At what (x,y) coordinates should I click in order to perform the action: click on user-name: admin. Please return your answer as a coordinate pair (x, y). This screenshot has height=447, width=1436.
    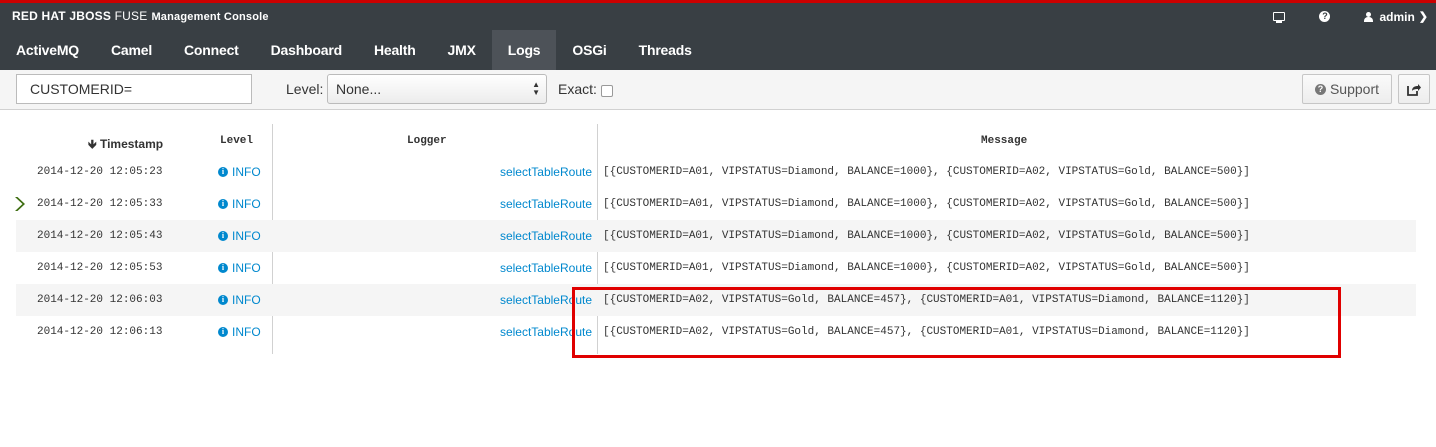
    Looking at the image, I should click on (1397, 16).